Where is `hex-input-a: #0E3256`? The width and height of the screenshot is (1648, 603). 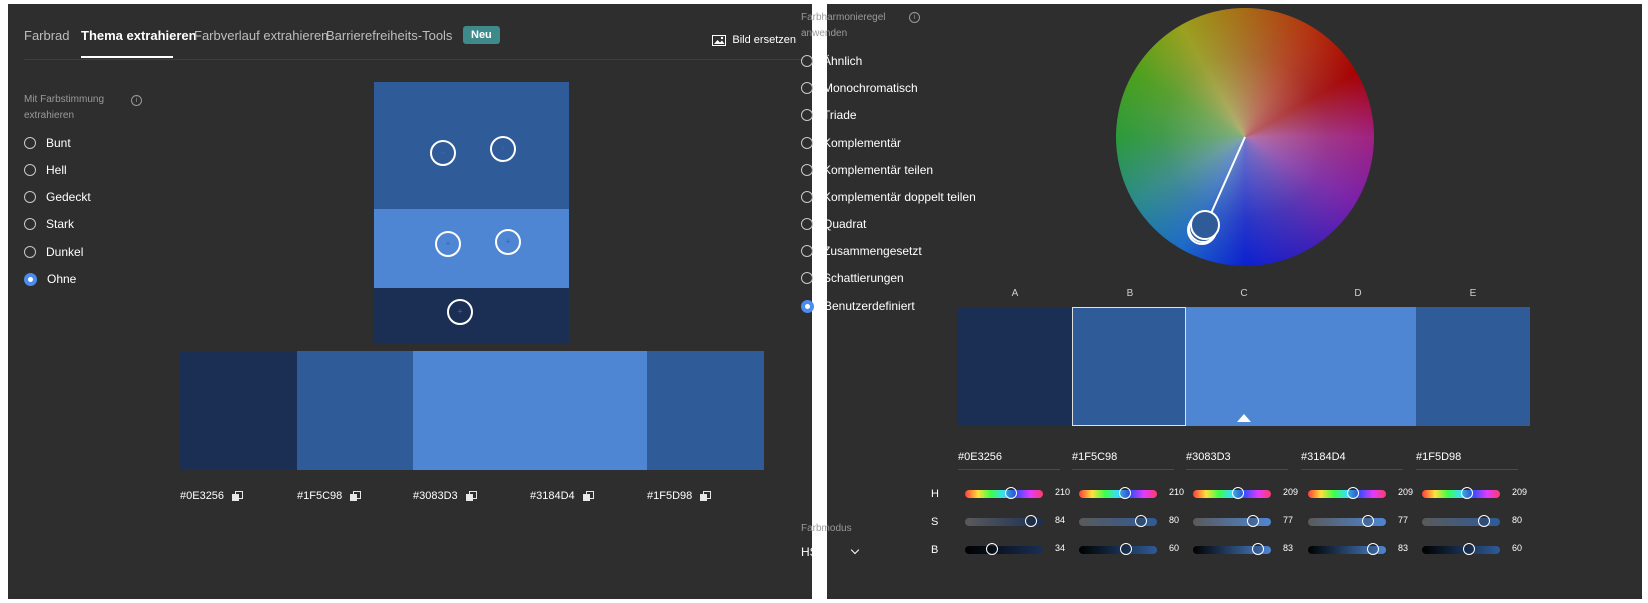 hex-input-a: #0E3256 is located at coordinates (1009, 460).